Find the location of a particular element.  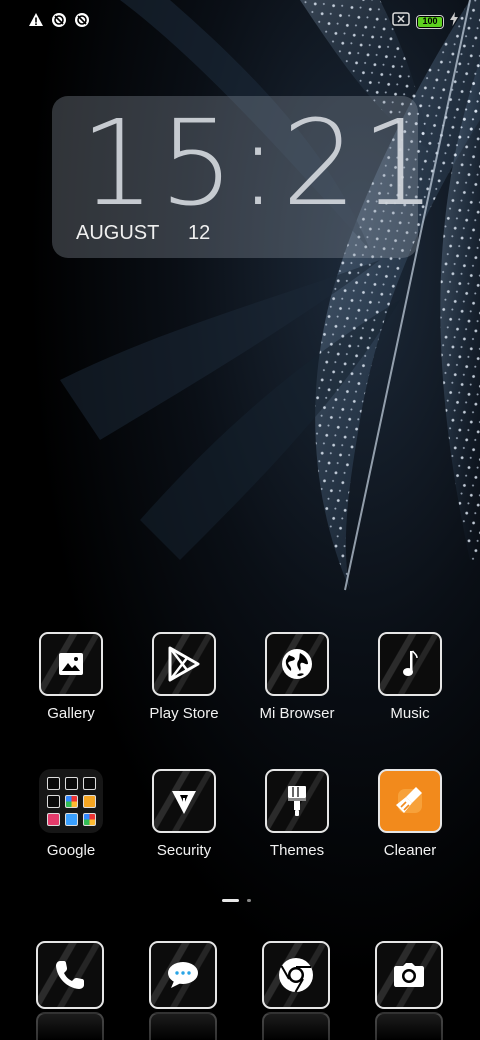

clock-widget: 15:21 AUGUST 12 is located at coordinates (246, 176).